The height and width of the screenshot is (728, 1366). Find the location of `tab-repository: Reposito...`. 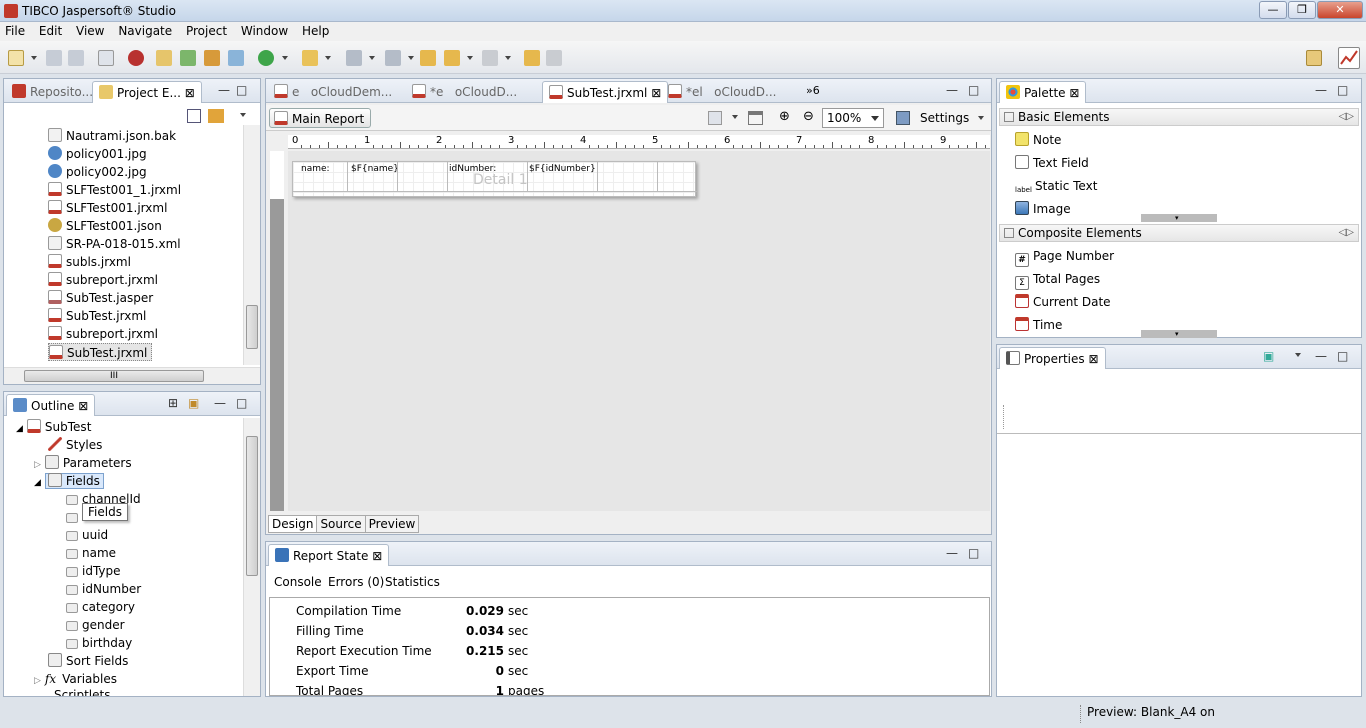

tab-repository: Reposito... is located at coordinates (52, 92).